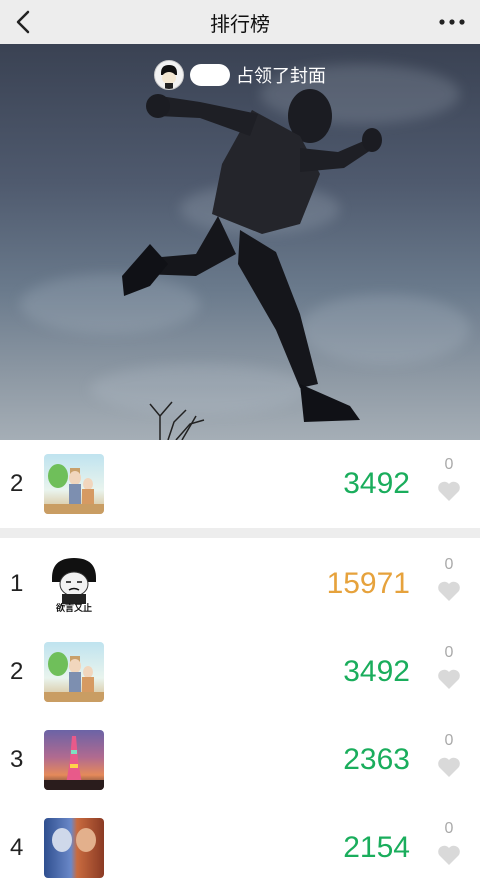  Describe the element at coordinates (74, 760) in the screenshot. I see `tower-avatar` at that location.